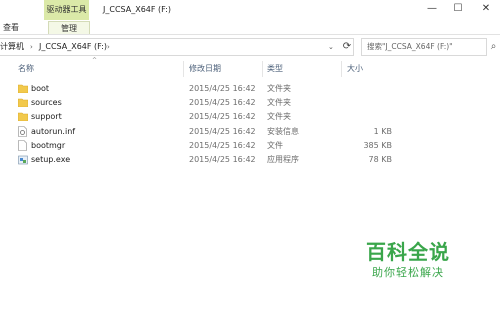 This screenshot has height=310, width=500. I want to click on window-title: J_CCSA_X64F (F:), so click(137, 9).